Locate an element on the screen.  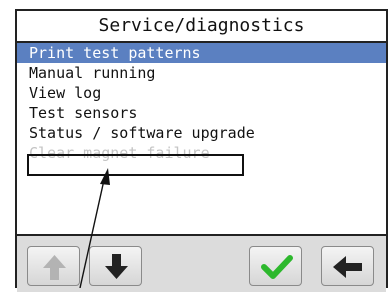
up-button is located at coordinates (53, 266).